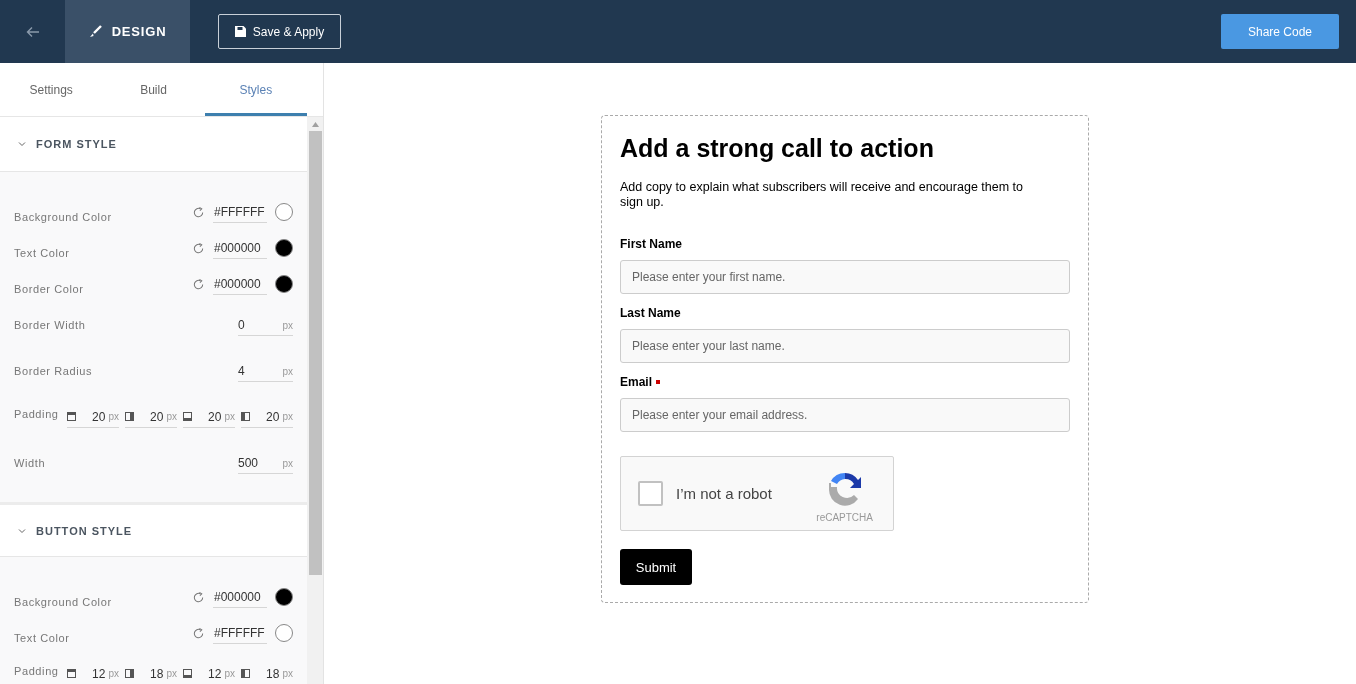 The image size is (1356, 684). I want to click on field-label: First Name, so click(652, 244).